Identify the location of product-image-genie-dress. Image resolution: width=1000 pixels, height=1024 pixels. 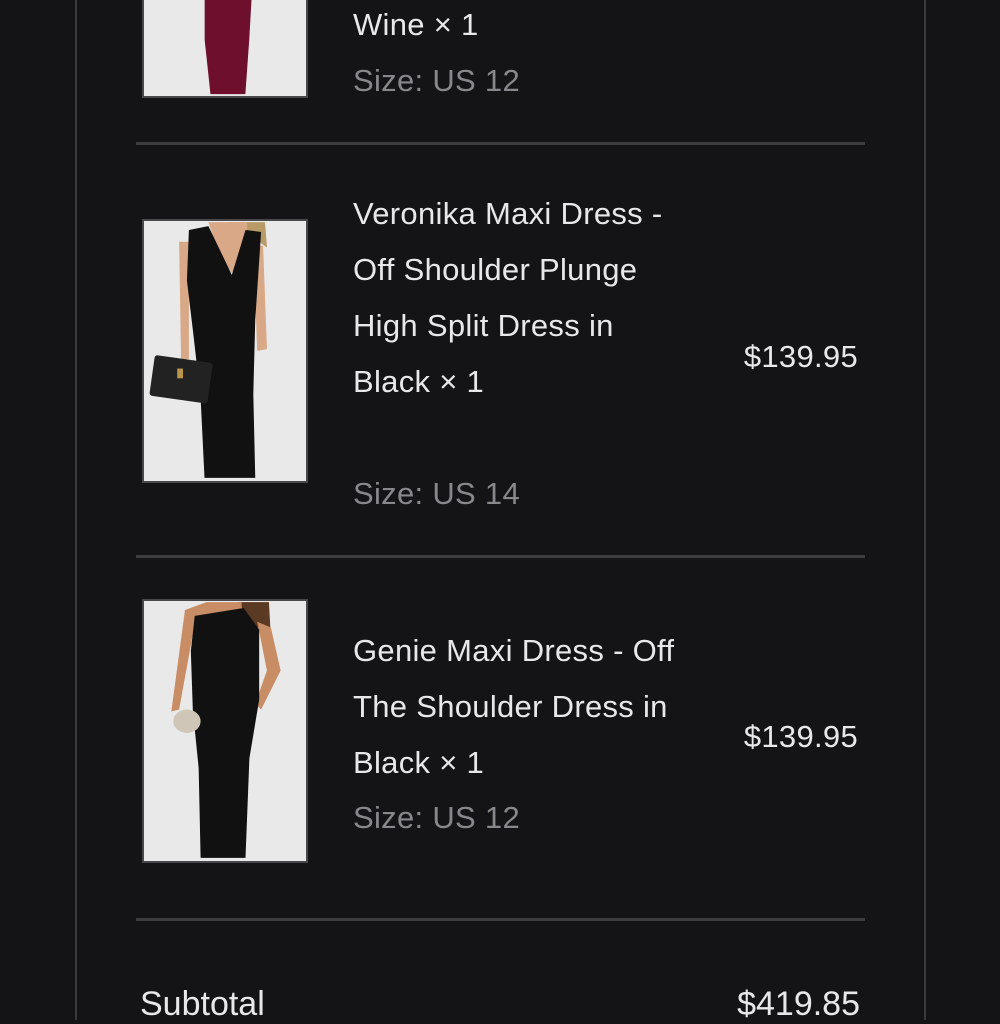
(225, 731).